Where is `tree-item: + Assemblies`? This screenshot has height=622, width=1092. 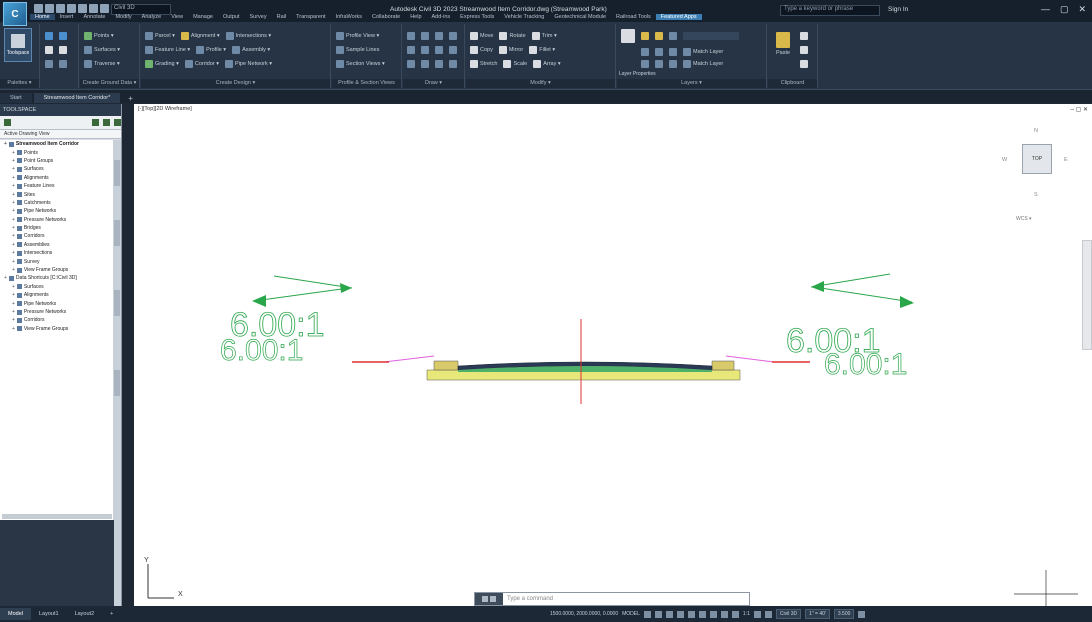
tree-item: + Assemblies is located at coordinates (57, 245).